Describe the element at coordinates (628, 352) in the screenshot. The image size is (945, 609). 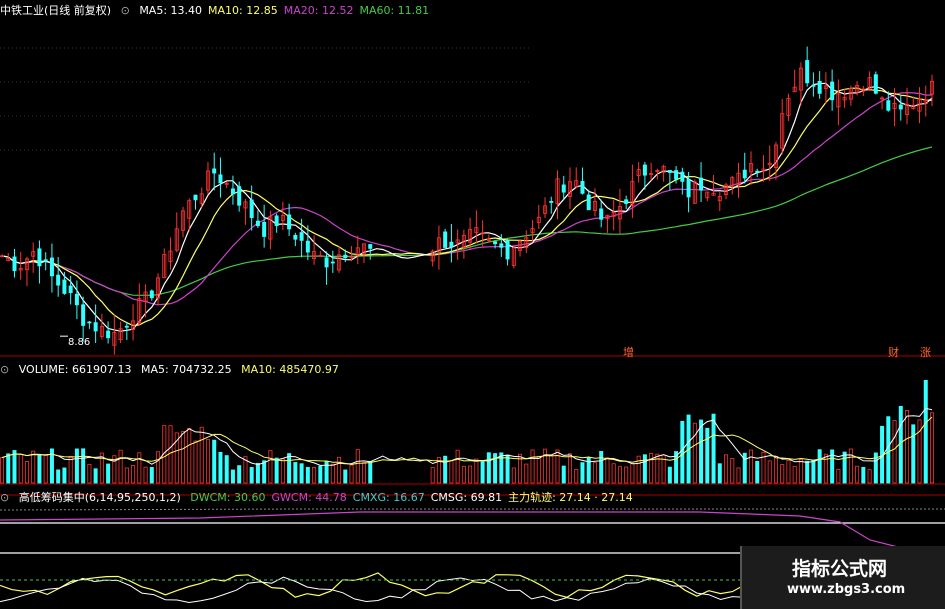
I see `marker-zeng: 增` at that location.